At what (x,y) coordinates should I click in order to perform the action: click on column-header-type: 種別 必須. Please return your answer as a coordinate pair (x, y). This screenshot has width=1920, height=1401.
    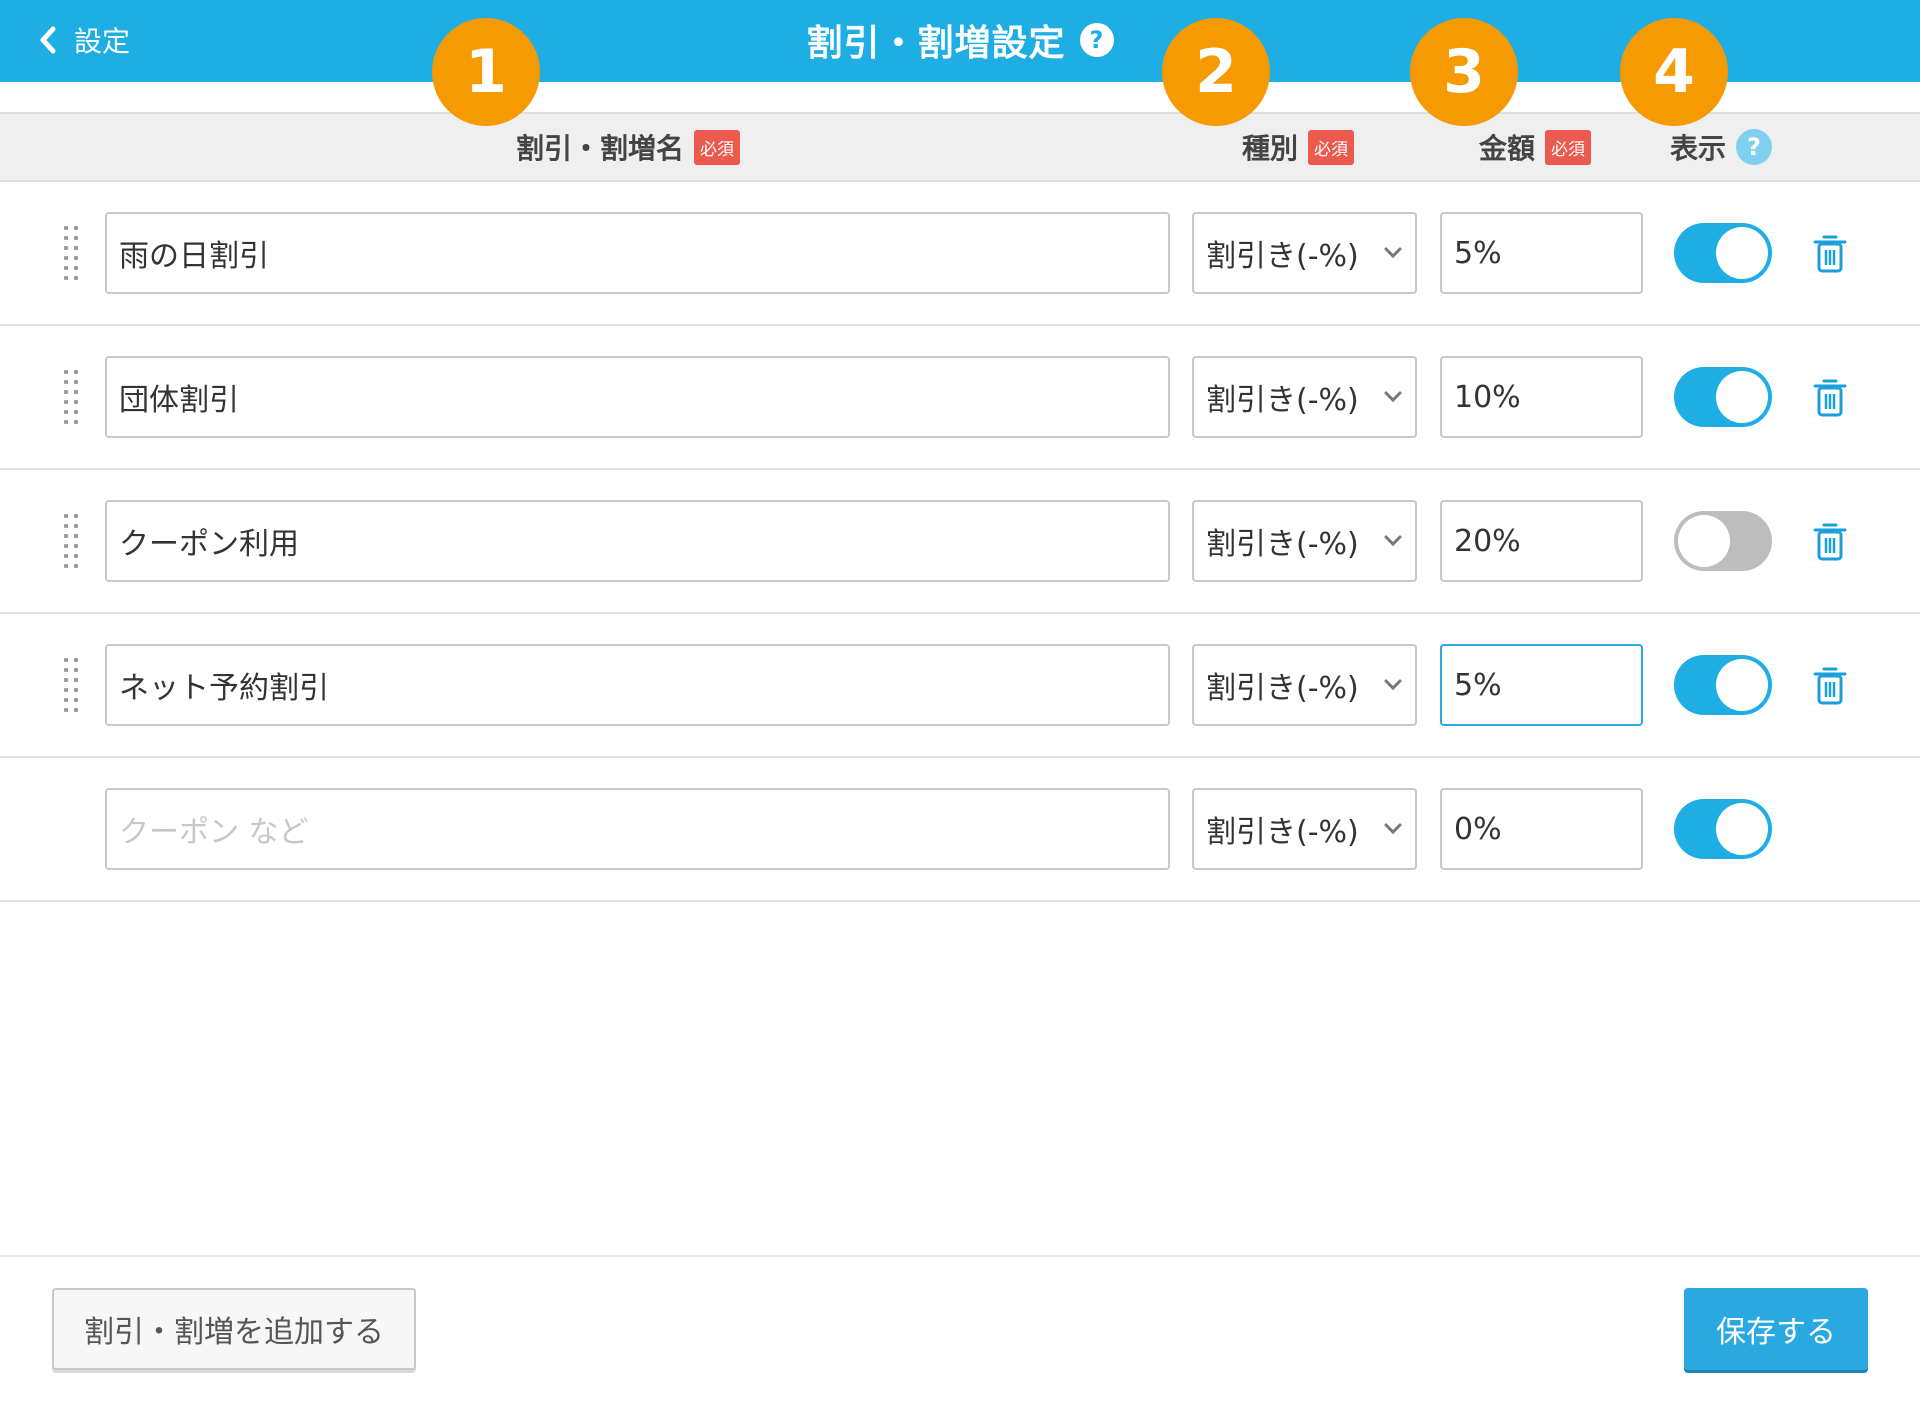
    Looking at the image, I should click on (1298, 147).